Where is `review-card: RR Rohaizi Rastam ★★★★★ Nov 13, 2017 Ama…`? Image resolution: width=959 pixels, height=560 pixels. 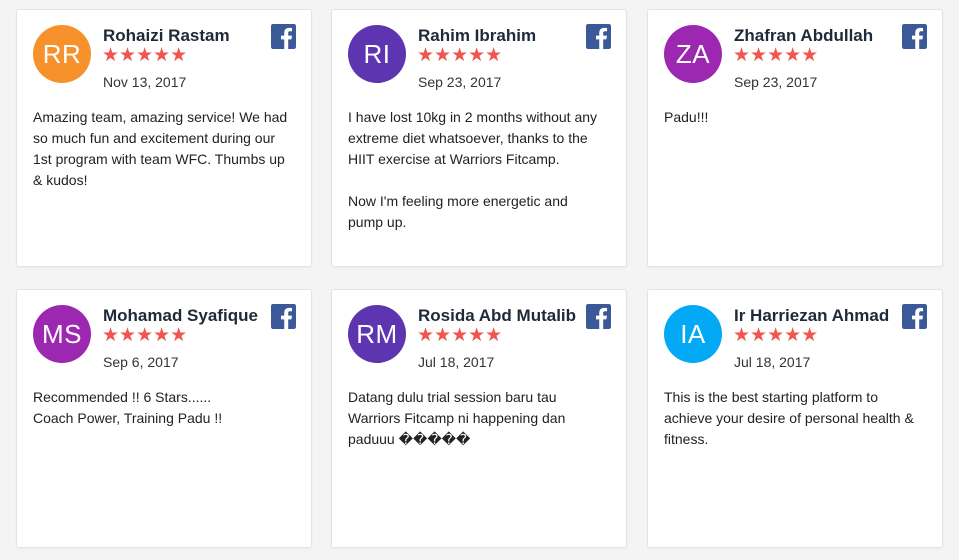 review-card: RR Rohaizi Rastam ★★★★★ Nov 13, 2017 Ama… is located at coordinates (164, 138).